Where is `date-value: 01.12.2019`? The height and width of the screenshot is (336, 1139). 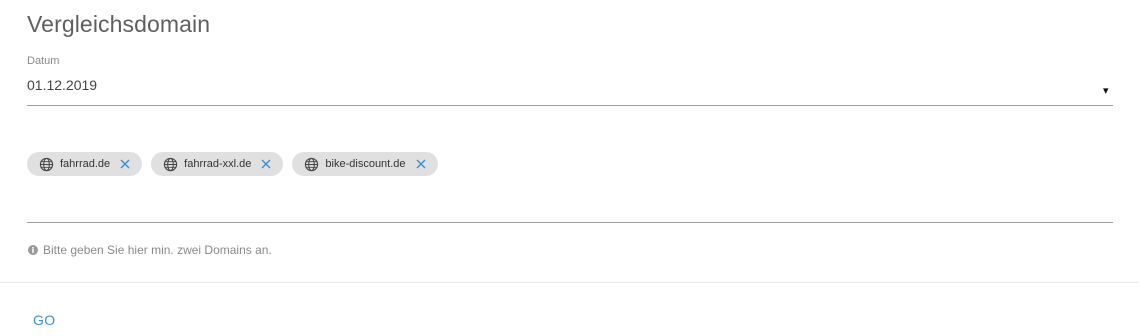 date-value: 01.12.2019 is located at coordinates (62, 85).